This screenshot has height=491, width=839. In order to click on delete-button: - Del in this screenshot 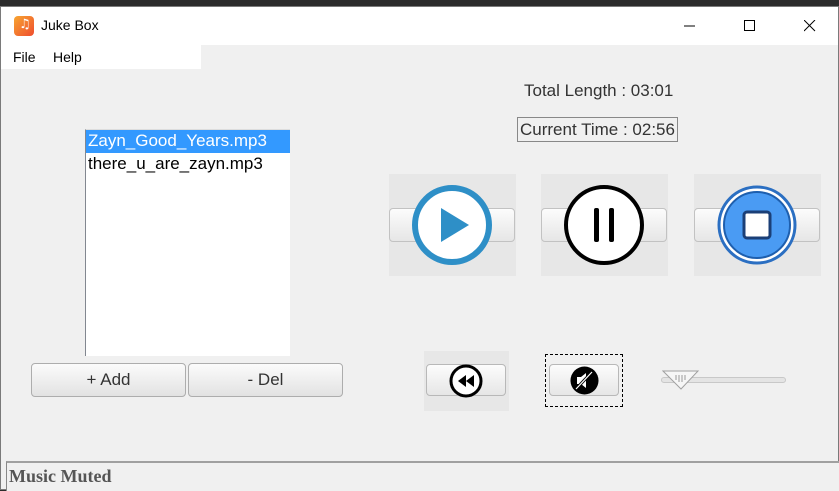, I will do `click(265, 380)`.